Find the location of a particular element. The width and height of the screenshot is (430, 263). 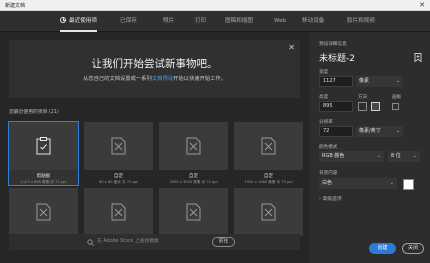

preset-details-label: 预设详细信息 is located at coordinates (333, 44).